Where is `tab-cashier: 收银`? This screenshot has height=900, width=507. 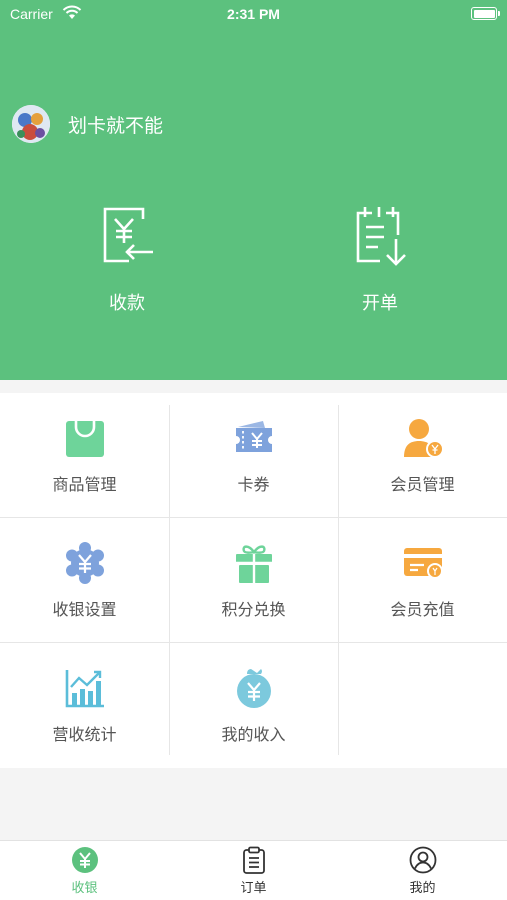
tab-cashier: 收银 is located at coordinates (84, 873).